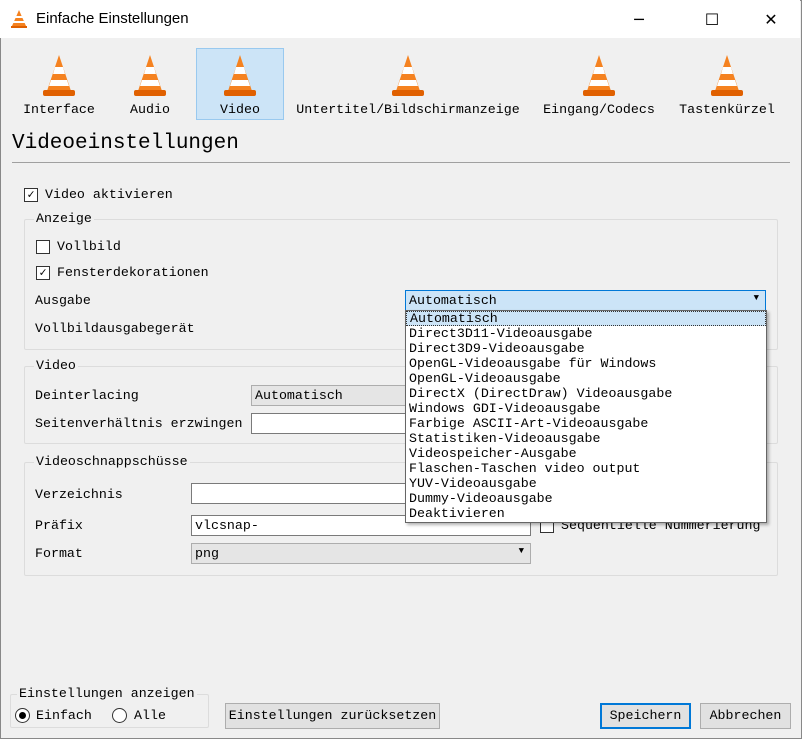 Image resolution: width=802 pixels, height=739 pixels. I want to click on output-option: Automatisch, so click(586, 318).